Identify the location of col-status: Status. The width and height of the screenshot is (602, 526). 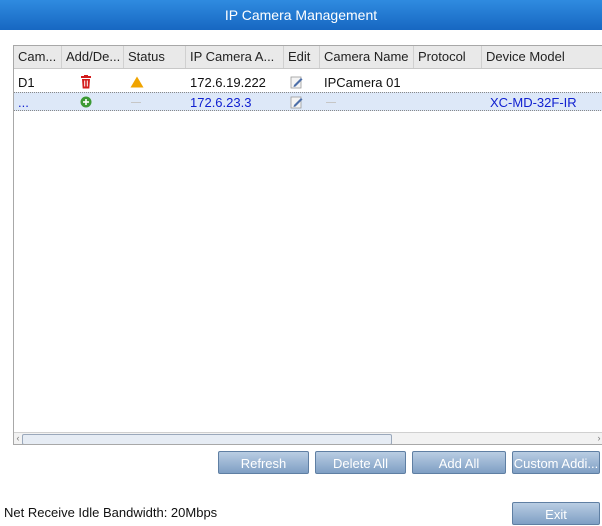
(155, 57).